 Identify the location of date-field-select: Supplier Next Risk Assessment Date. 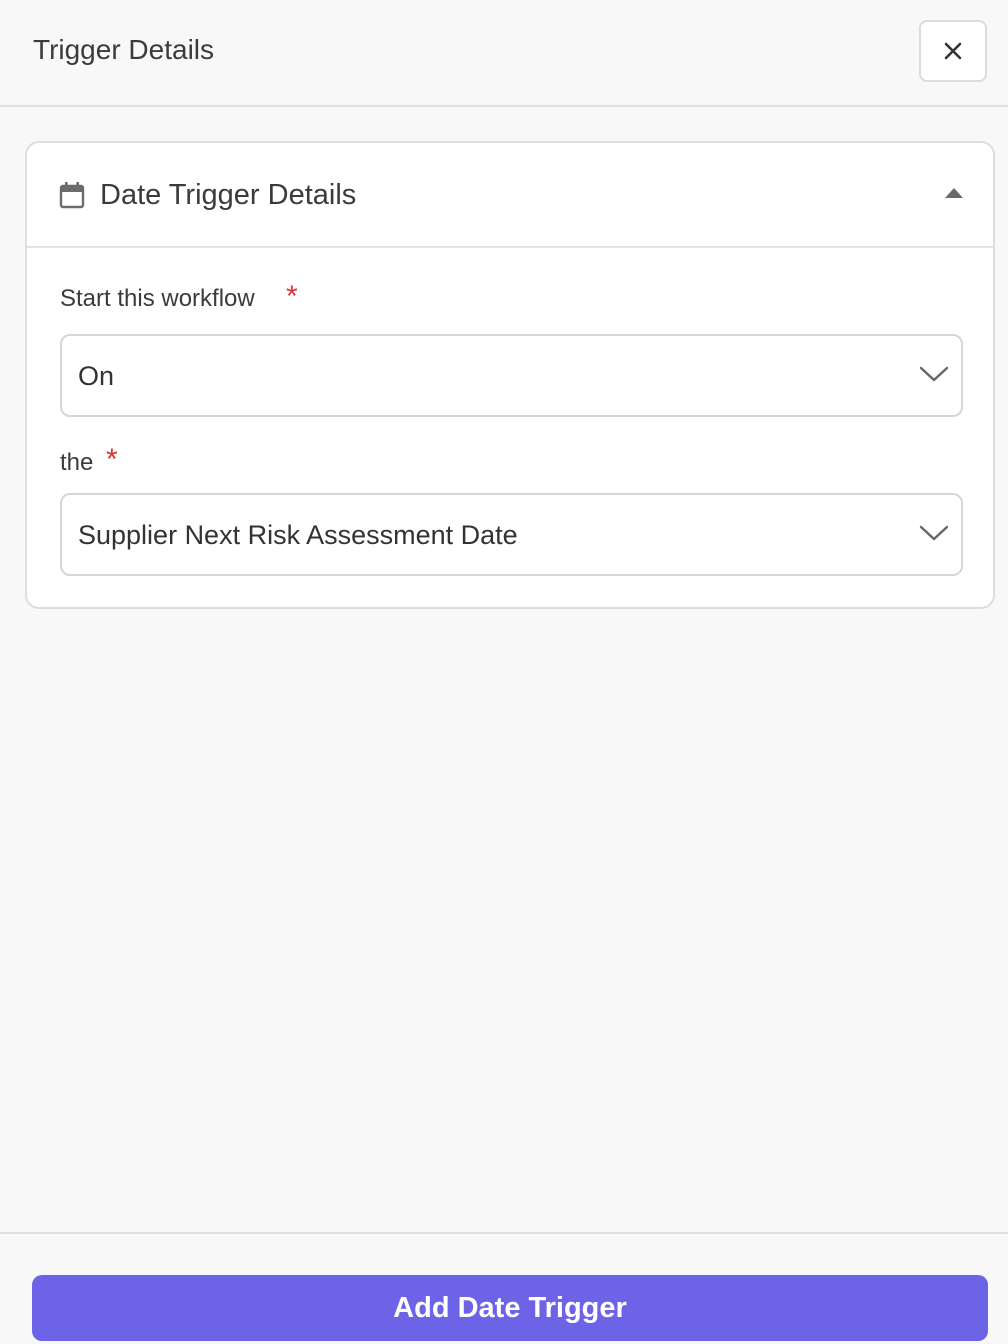
(511, 534).